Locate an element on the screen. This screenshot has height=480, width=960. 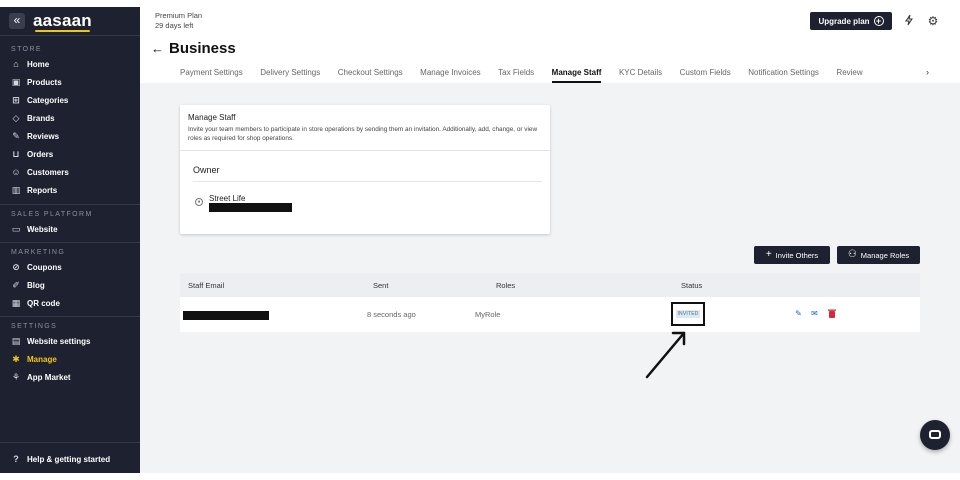
sidebar-item-label: Home is located at coordinates (38, 64).